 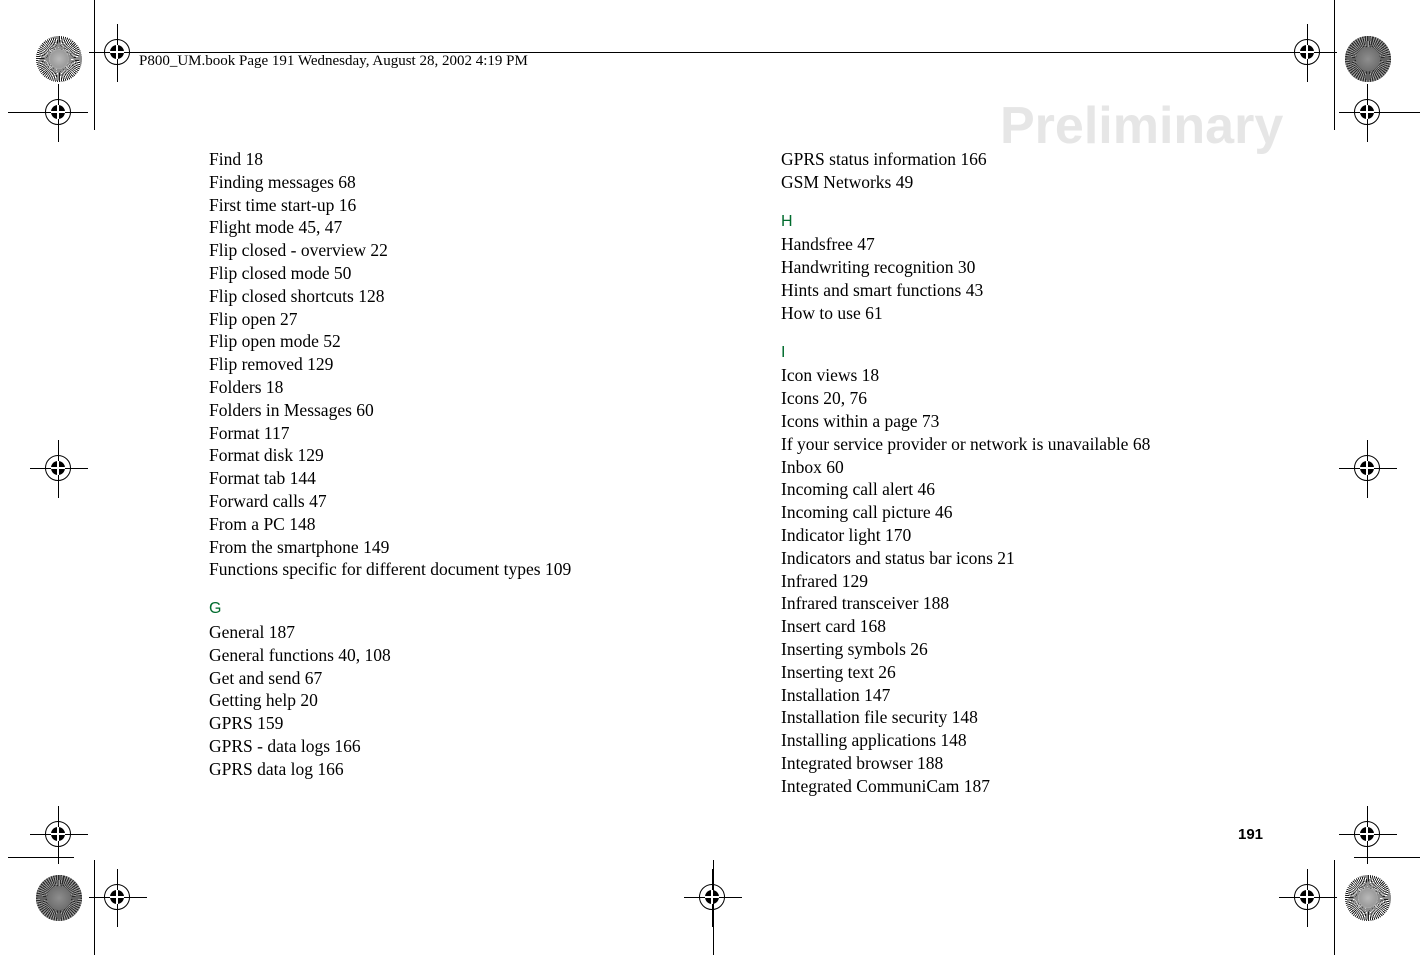 What do you see at coordinates (276, 768) in the screenshot?
I see `index-entry: GPRS data log 166` at bounding box center [276, 768].